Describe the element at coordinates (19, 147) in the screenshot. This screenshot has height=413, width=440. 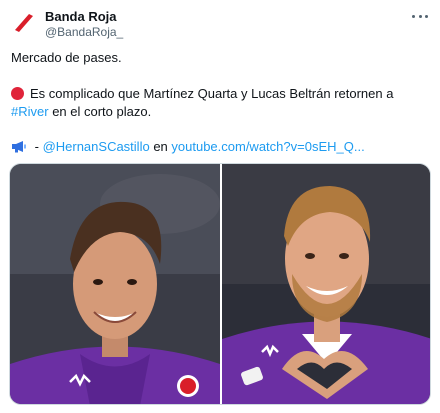
I see `megaphone-icon` at that location.